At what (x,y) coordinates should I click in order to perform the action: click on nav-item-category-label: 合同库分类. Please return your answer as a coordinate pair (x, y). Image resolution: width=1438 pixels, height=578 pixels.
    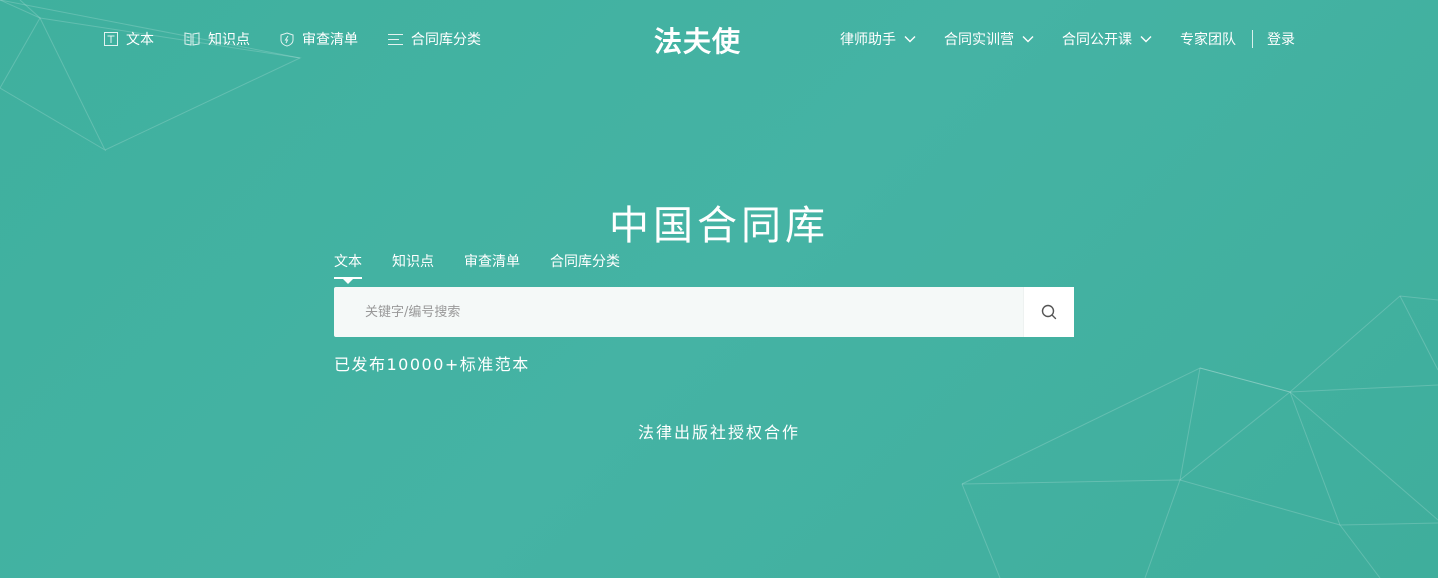
    Looking at the image, I should click on (446, 40).